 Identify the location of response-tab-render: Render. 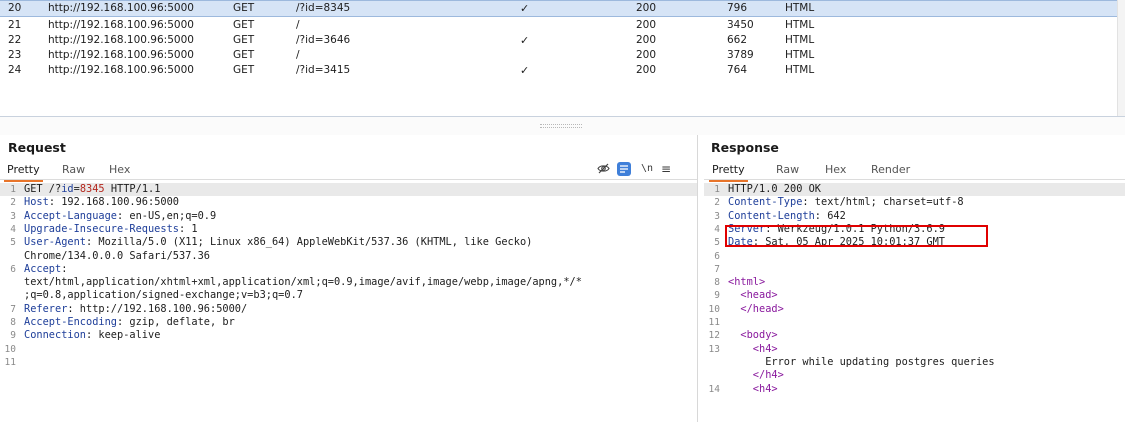
(890, 169).